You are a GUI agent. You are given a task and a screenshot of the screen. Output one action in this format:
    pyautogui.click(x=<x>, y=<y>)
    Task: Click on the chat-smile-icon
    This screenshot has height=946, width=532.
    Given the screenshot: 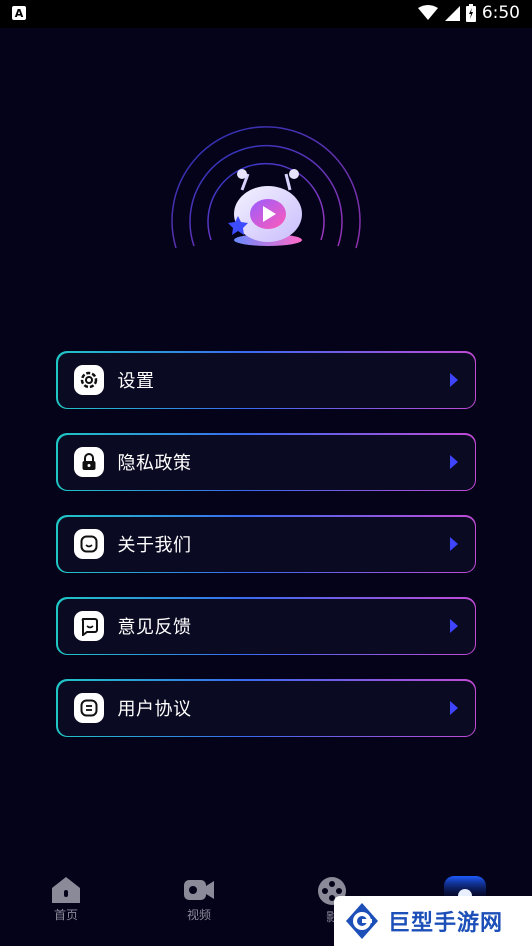 What is the action you would take?
    pyautogui.click(x=88, y=626)
    